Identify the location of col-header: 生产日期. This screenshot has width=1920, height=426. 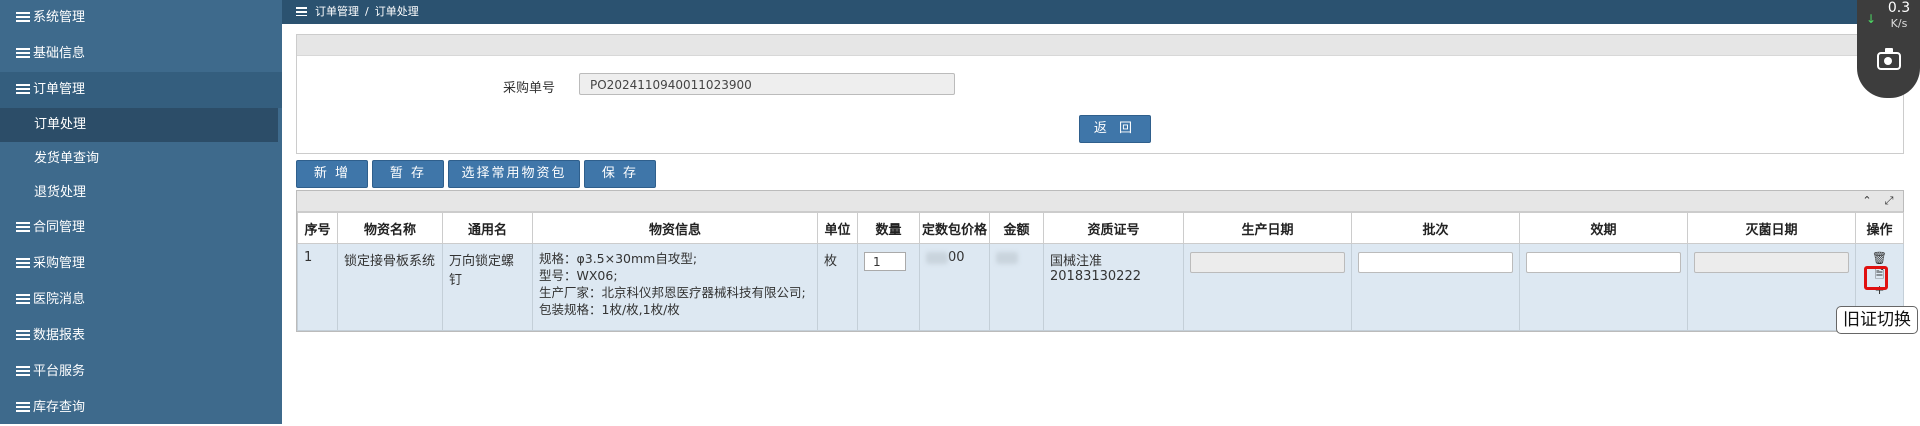
(1267, 228).